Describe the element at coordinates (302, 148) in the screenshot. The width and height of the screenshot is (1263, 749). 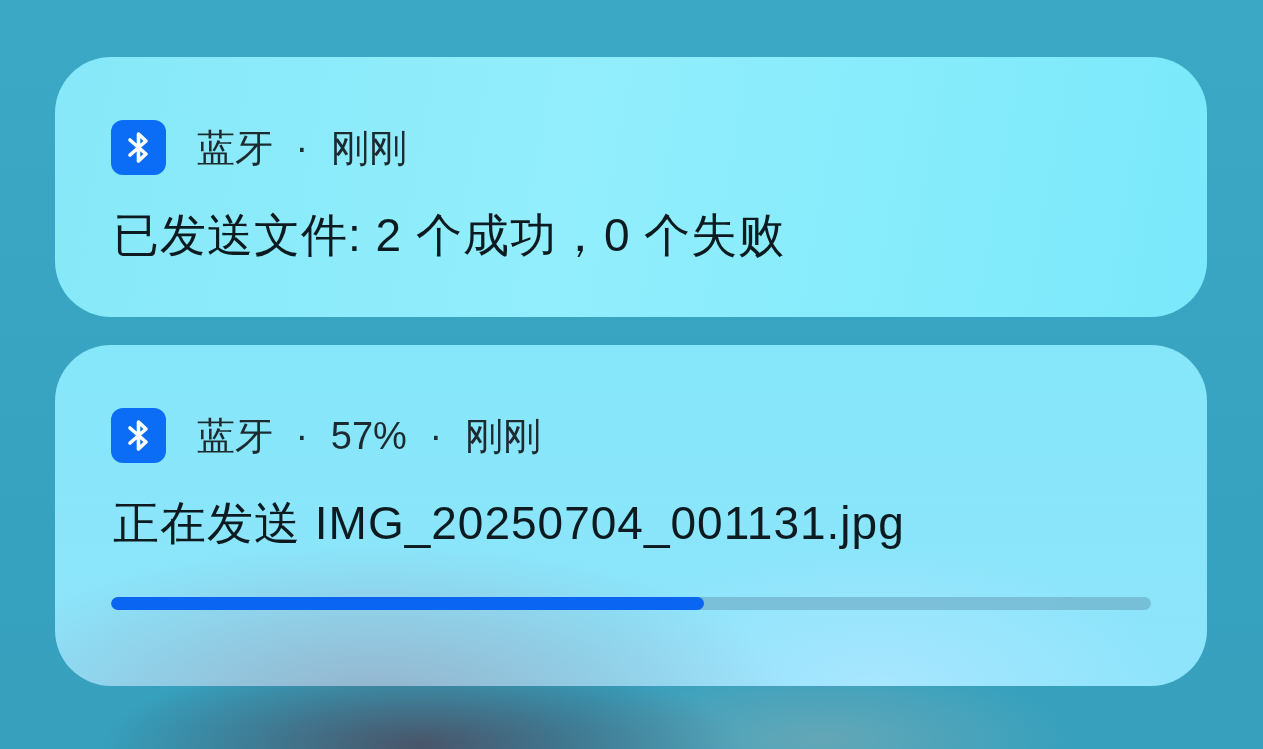
I see `notification-header: 蓝牙 · 刚刚` at that location.